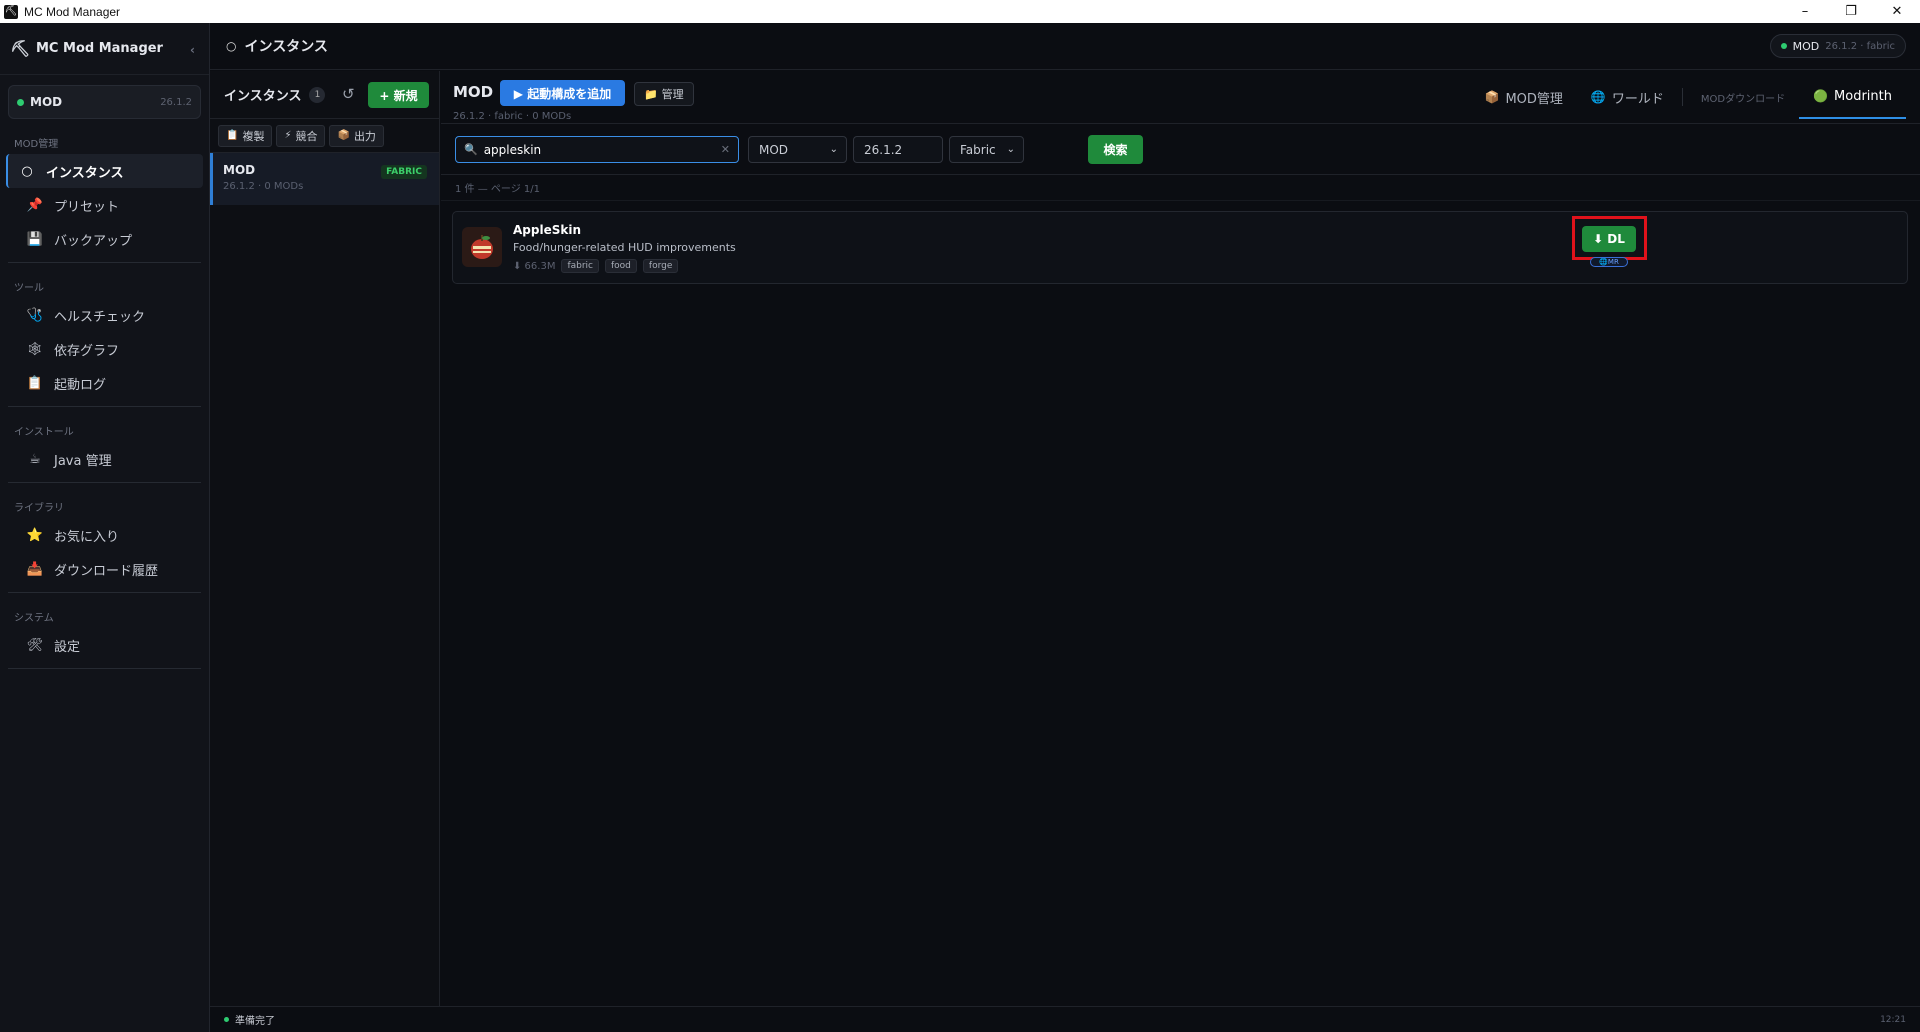 The height and width of the screenshot is (1032, 1920). Describe the element at coordinates (1863, 96) in the screenshot. I see `tab-label: Modrinth` at that location.